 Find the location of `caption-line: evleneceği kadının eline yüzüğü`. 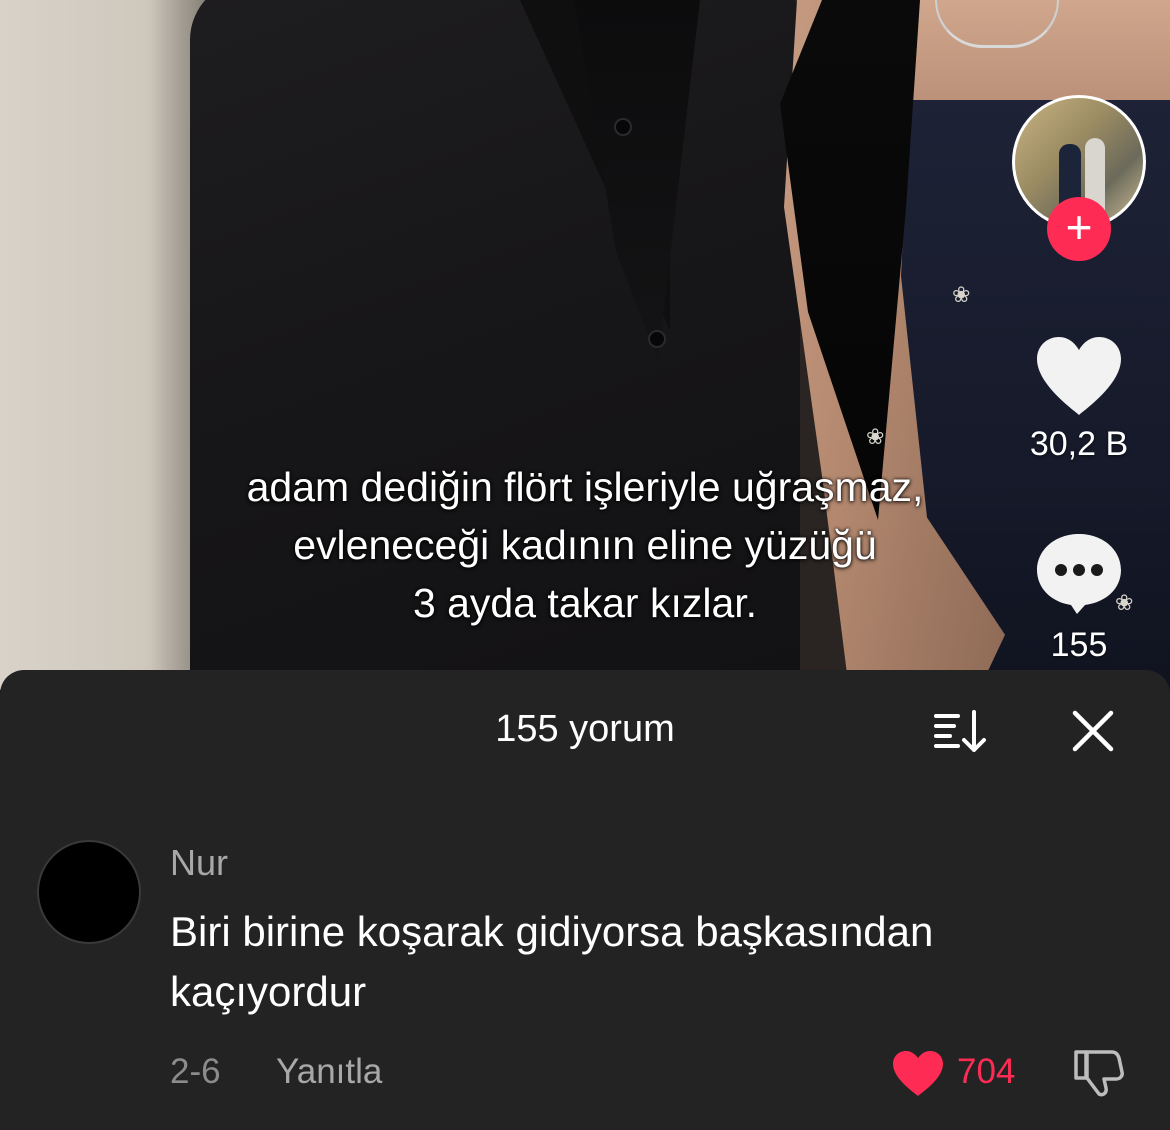

caption-line: evleneceği kadının eline yüzüğü is located at coordinates (585, 545).